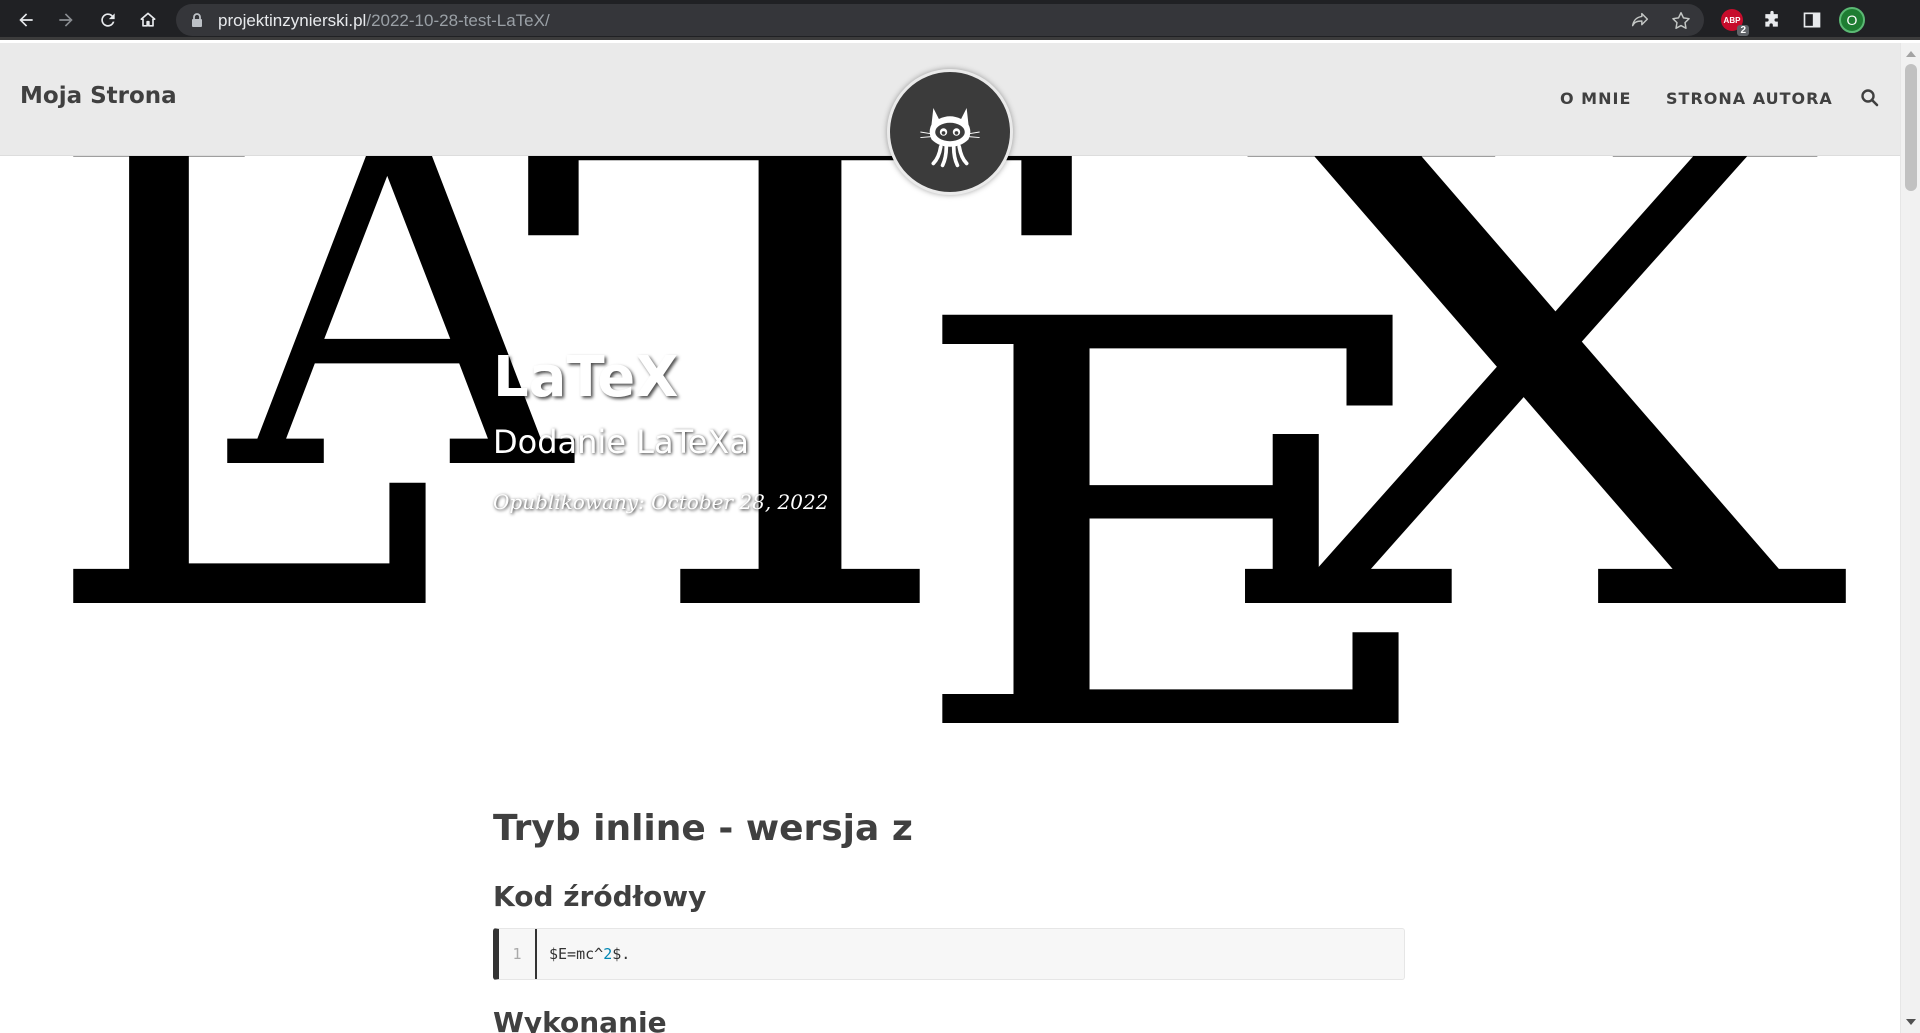 The height and width of the screenshot is (1033, 1920). I want to click on extensions-button, so click(1772, 20).